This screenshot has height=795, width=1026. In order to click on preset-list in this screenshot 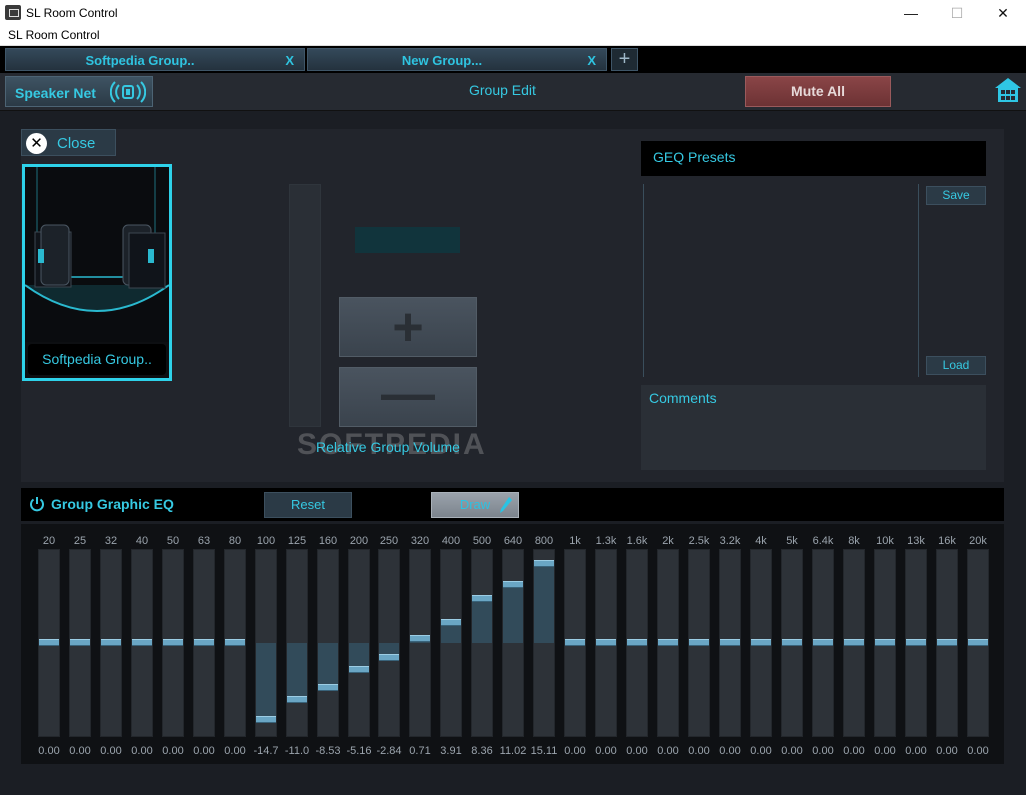, I will do `click(781, 280)`.